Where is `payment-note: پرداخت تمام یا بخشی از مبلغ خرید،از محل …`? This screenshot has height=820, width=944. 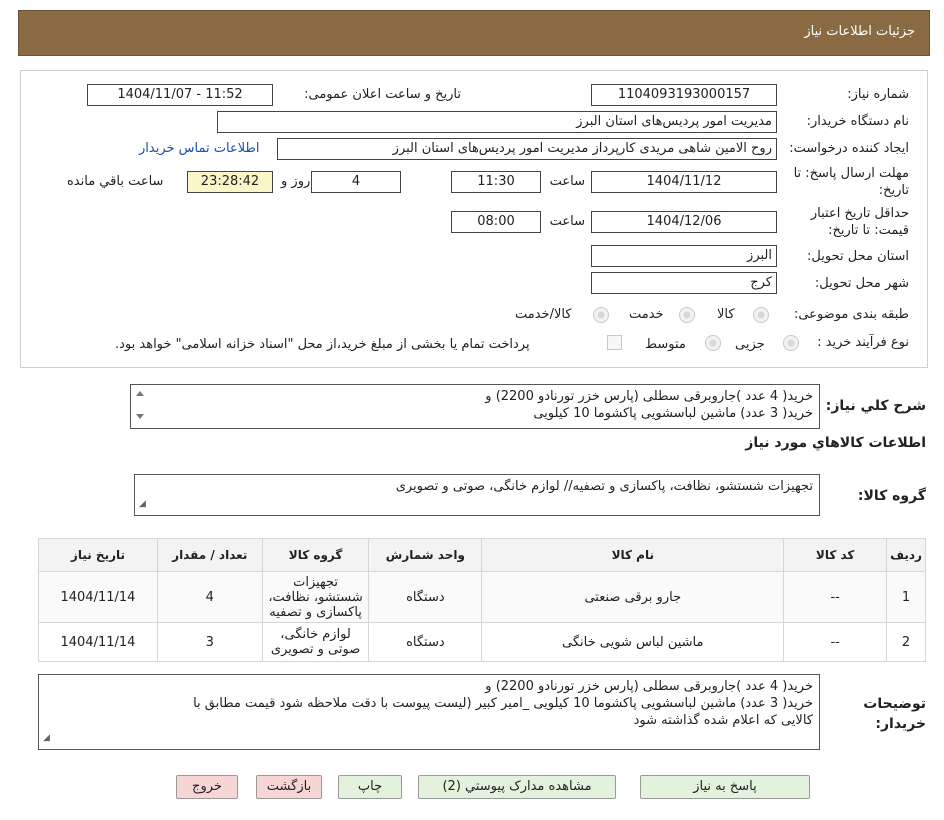
payment-note: پرداخت تمام یا بخشی از مبلغ خرید،از محل … is located at coordinates (322, 344).